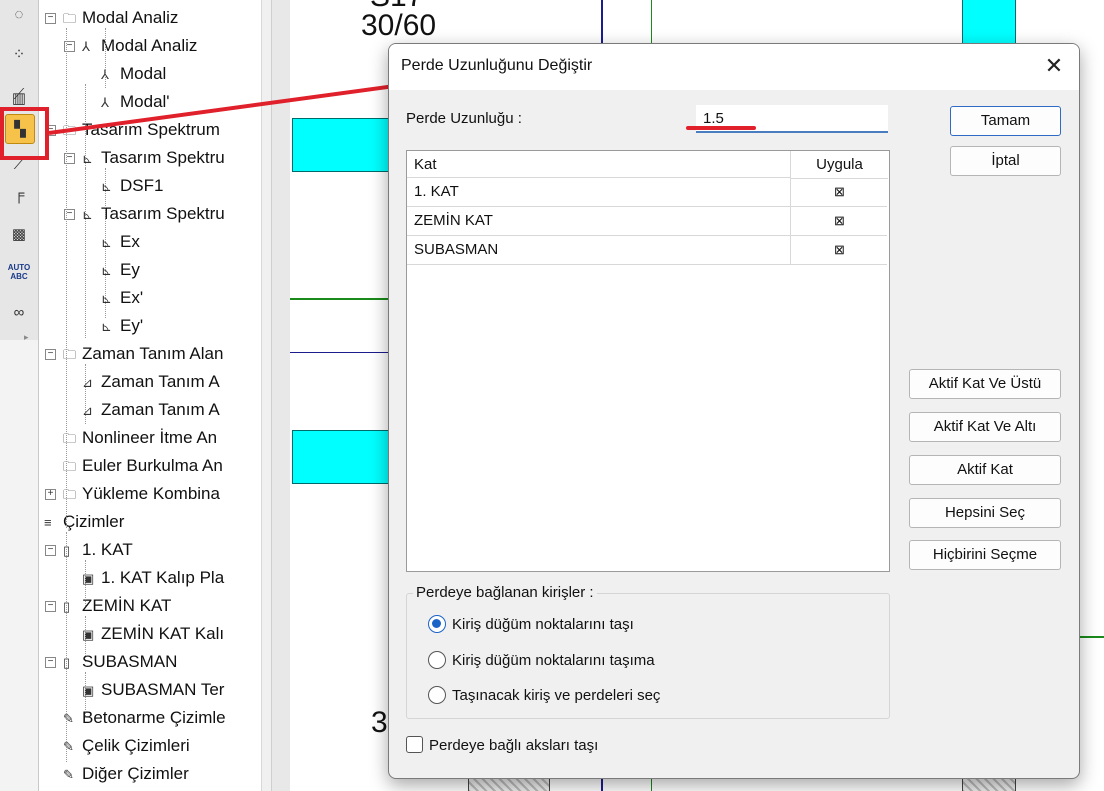  What do you see at coordinates (456, 249) in the screenshot?
I see `floor-name: SUBASMAN` at bounding box center [456, 249].